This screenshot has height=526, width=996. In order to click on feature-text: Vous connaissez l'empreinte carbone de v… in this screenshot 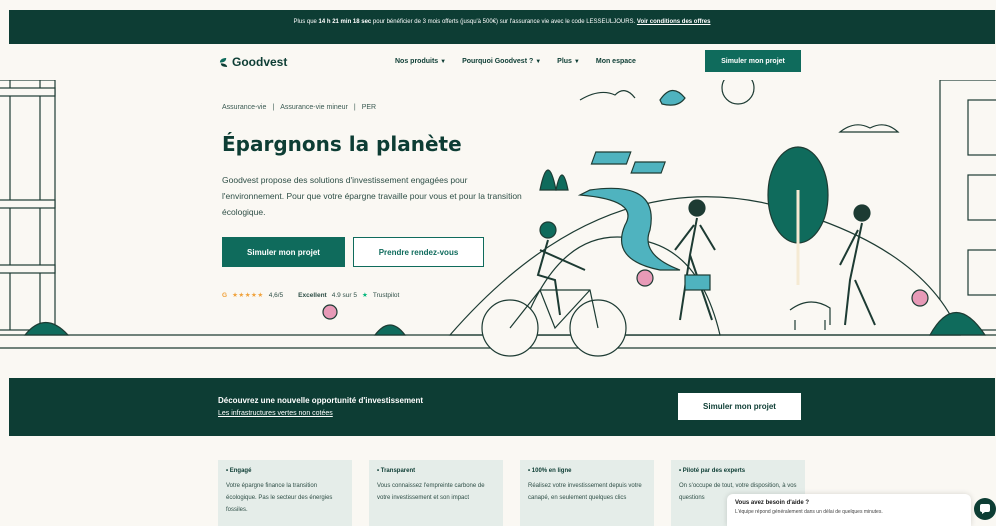, I will do `click(431, 492)`.